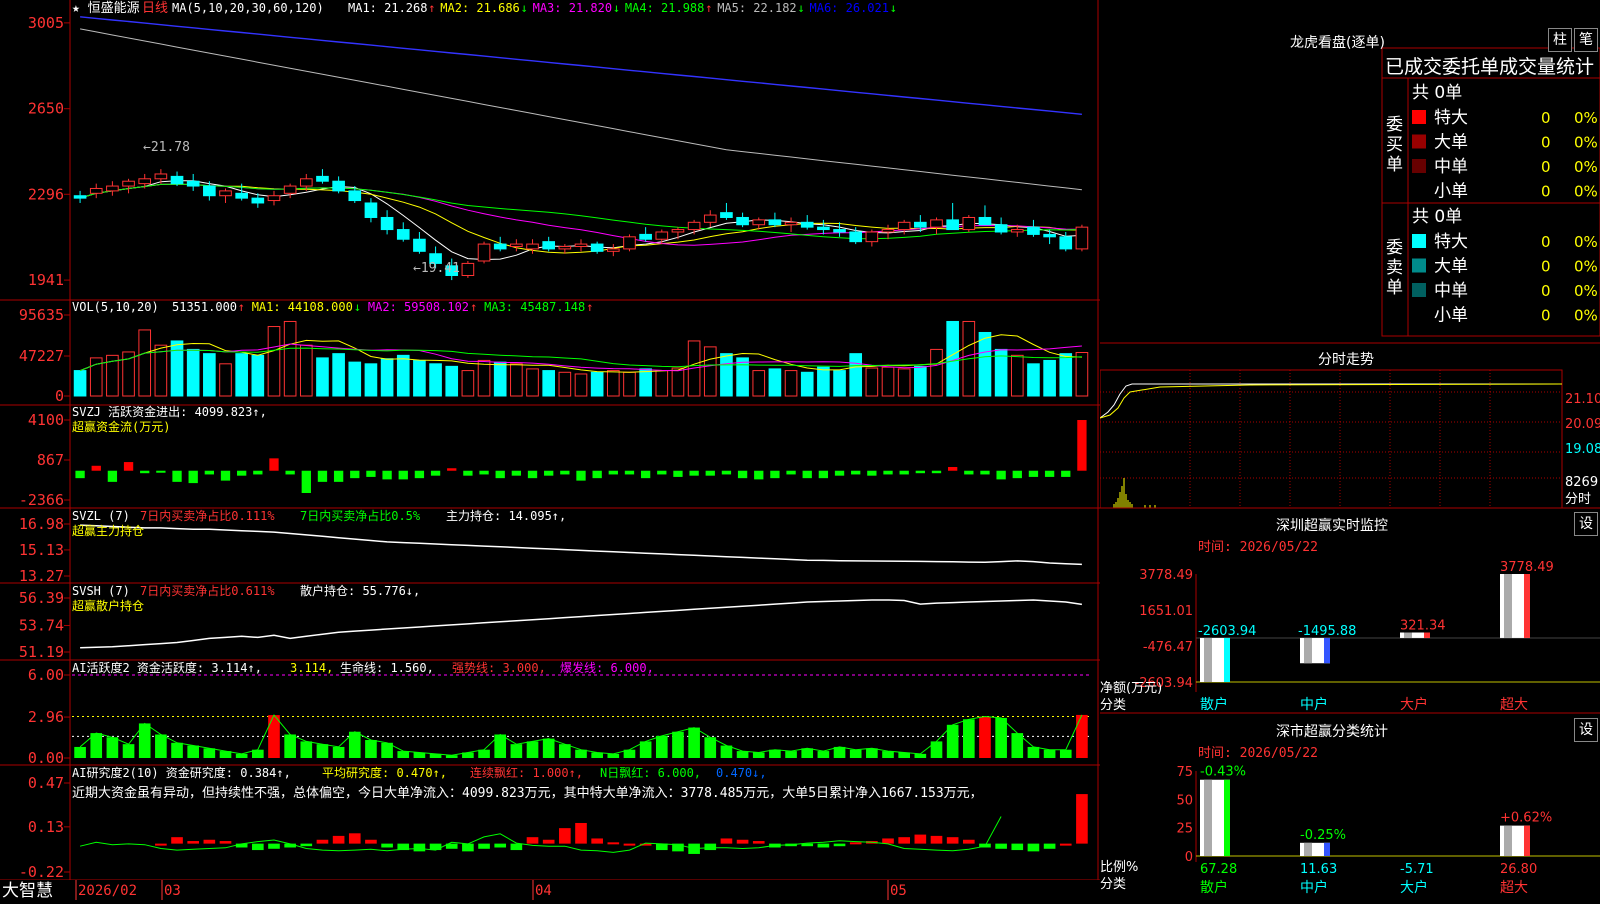 The width and height of the screenshot is (1600, 904). What do you see at coordinates (1394, 125) in the screenshot?
I see `buy-side-label: 委` at bounding box center [1394, 125].